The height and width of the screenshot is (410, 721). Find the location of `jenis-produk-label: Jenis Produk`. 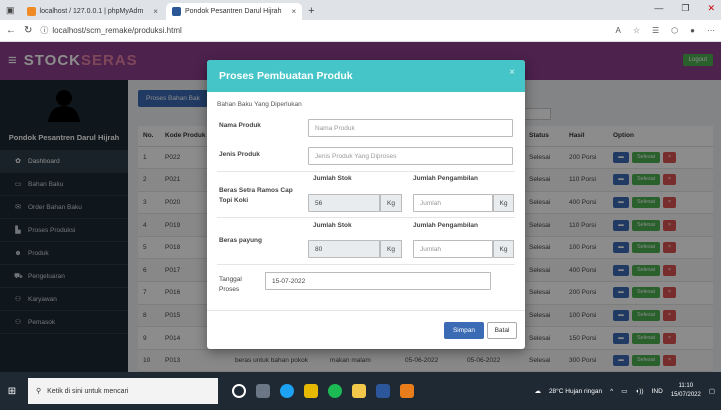

jenis-produk-label: Jenis Produk is located at coordinates (239, 154).